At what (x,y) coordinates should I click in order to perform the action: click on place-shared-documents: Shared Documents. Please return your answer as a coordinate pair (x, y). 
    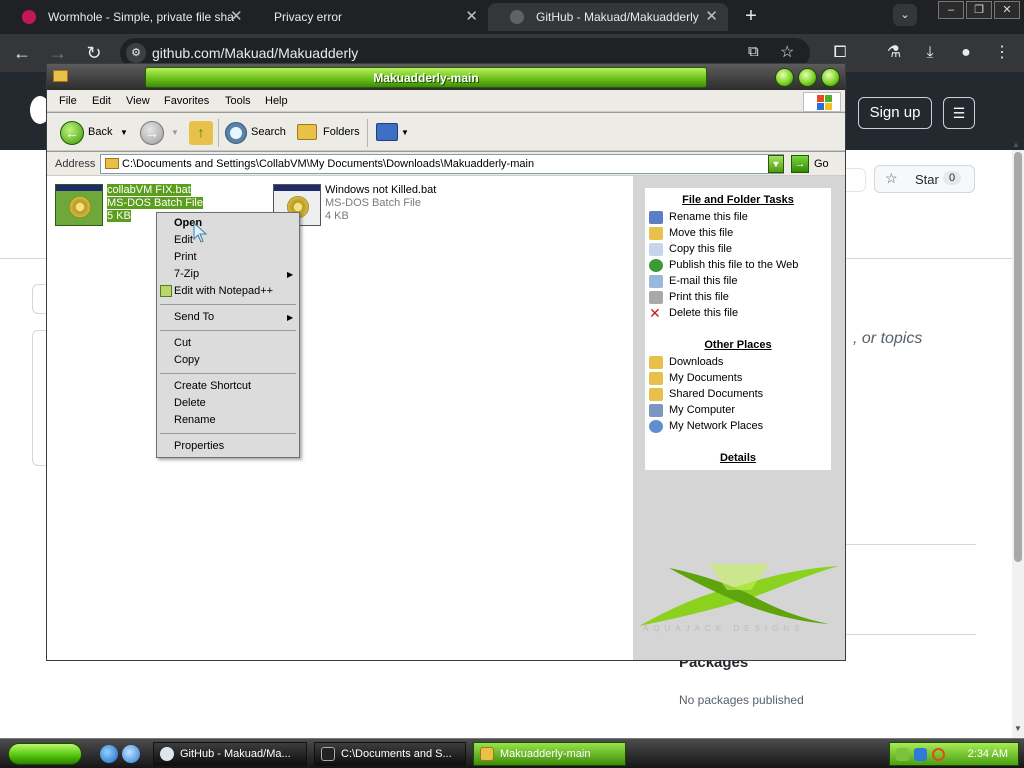
    Looking at the image, I should click on (716, 394).